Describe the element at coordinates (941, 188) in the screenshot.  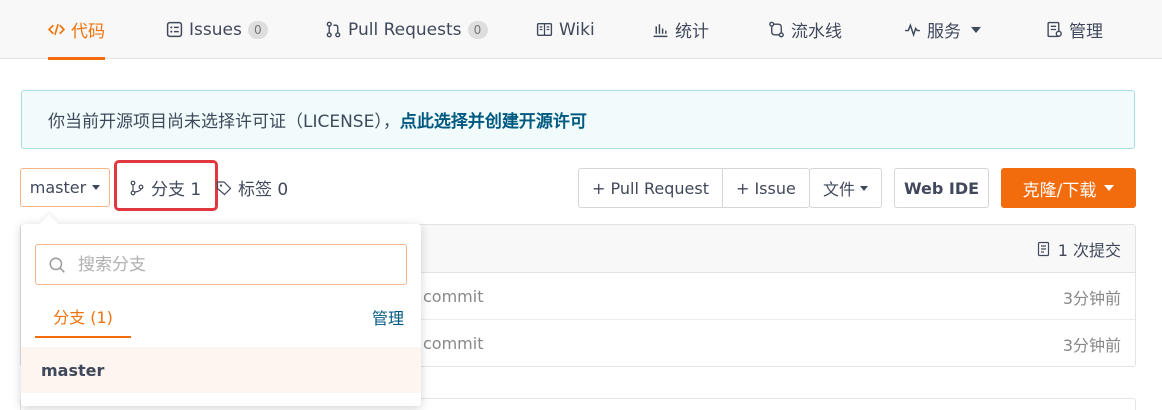
I see `web-ide-button: Web IDE` at that location.